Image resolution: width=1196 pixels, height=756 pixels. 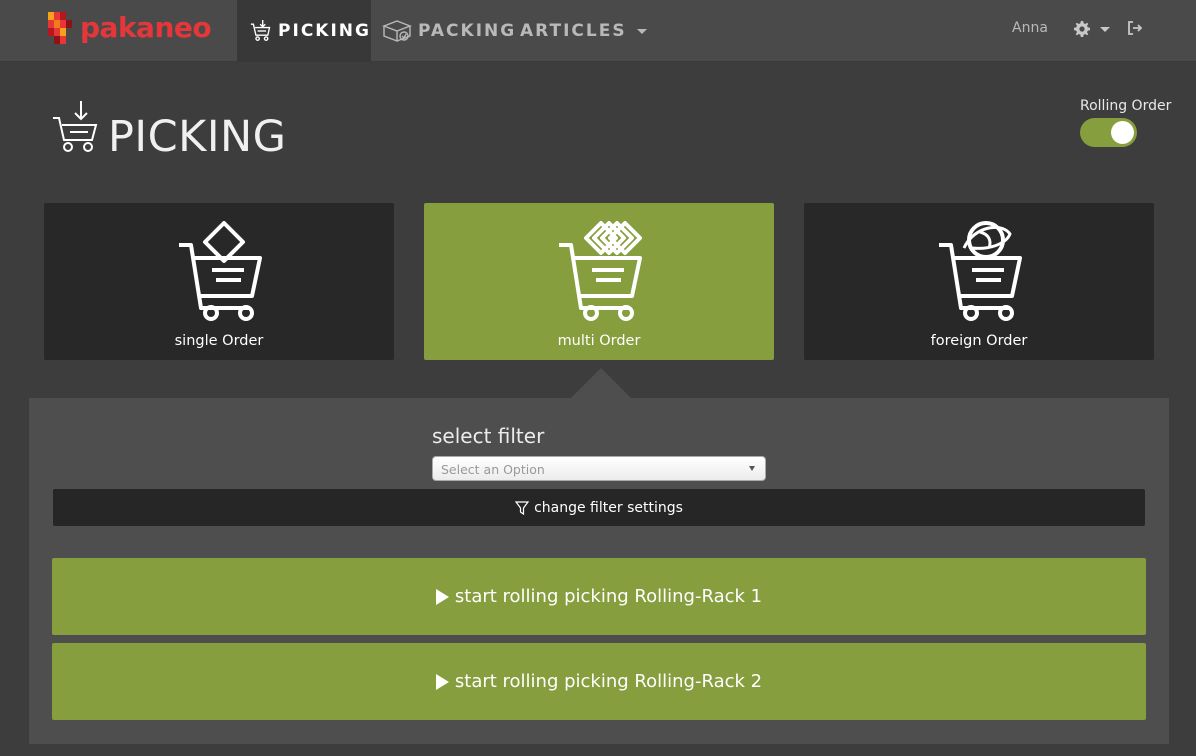 I want to click on single-order-tile: single Order, so click(x=219, y=281).